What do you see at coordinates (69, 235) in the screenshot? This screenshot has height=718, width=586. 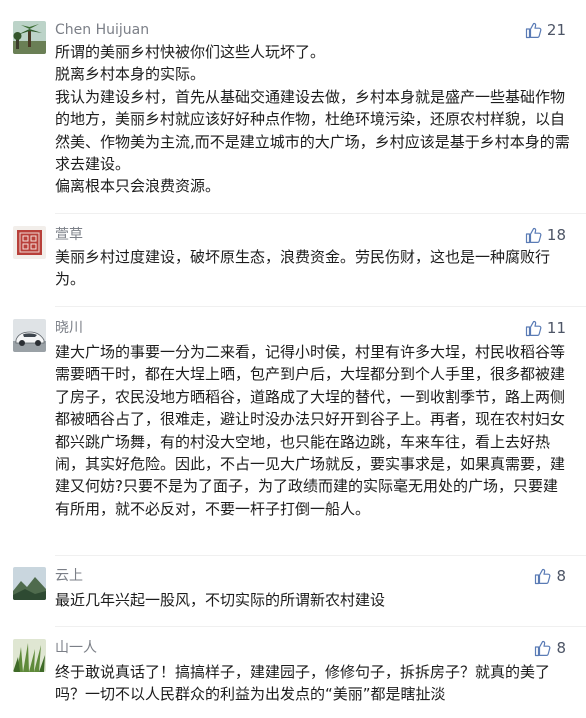 I see `comment-author: 萱草` at bounding box center [69, 235].